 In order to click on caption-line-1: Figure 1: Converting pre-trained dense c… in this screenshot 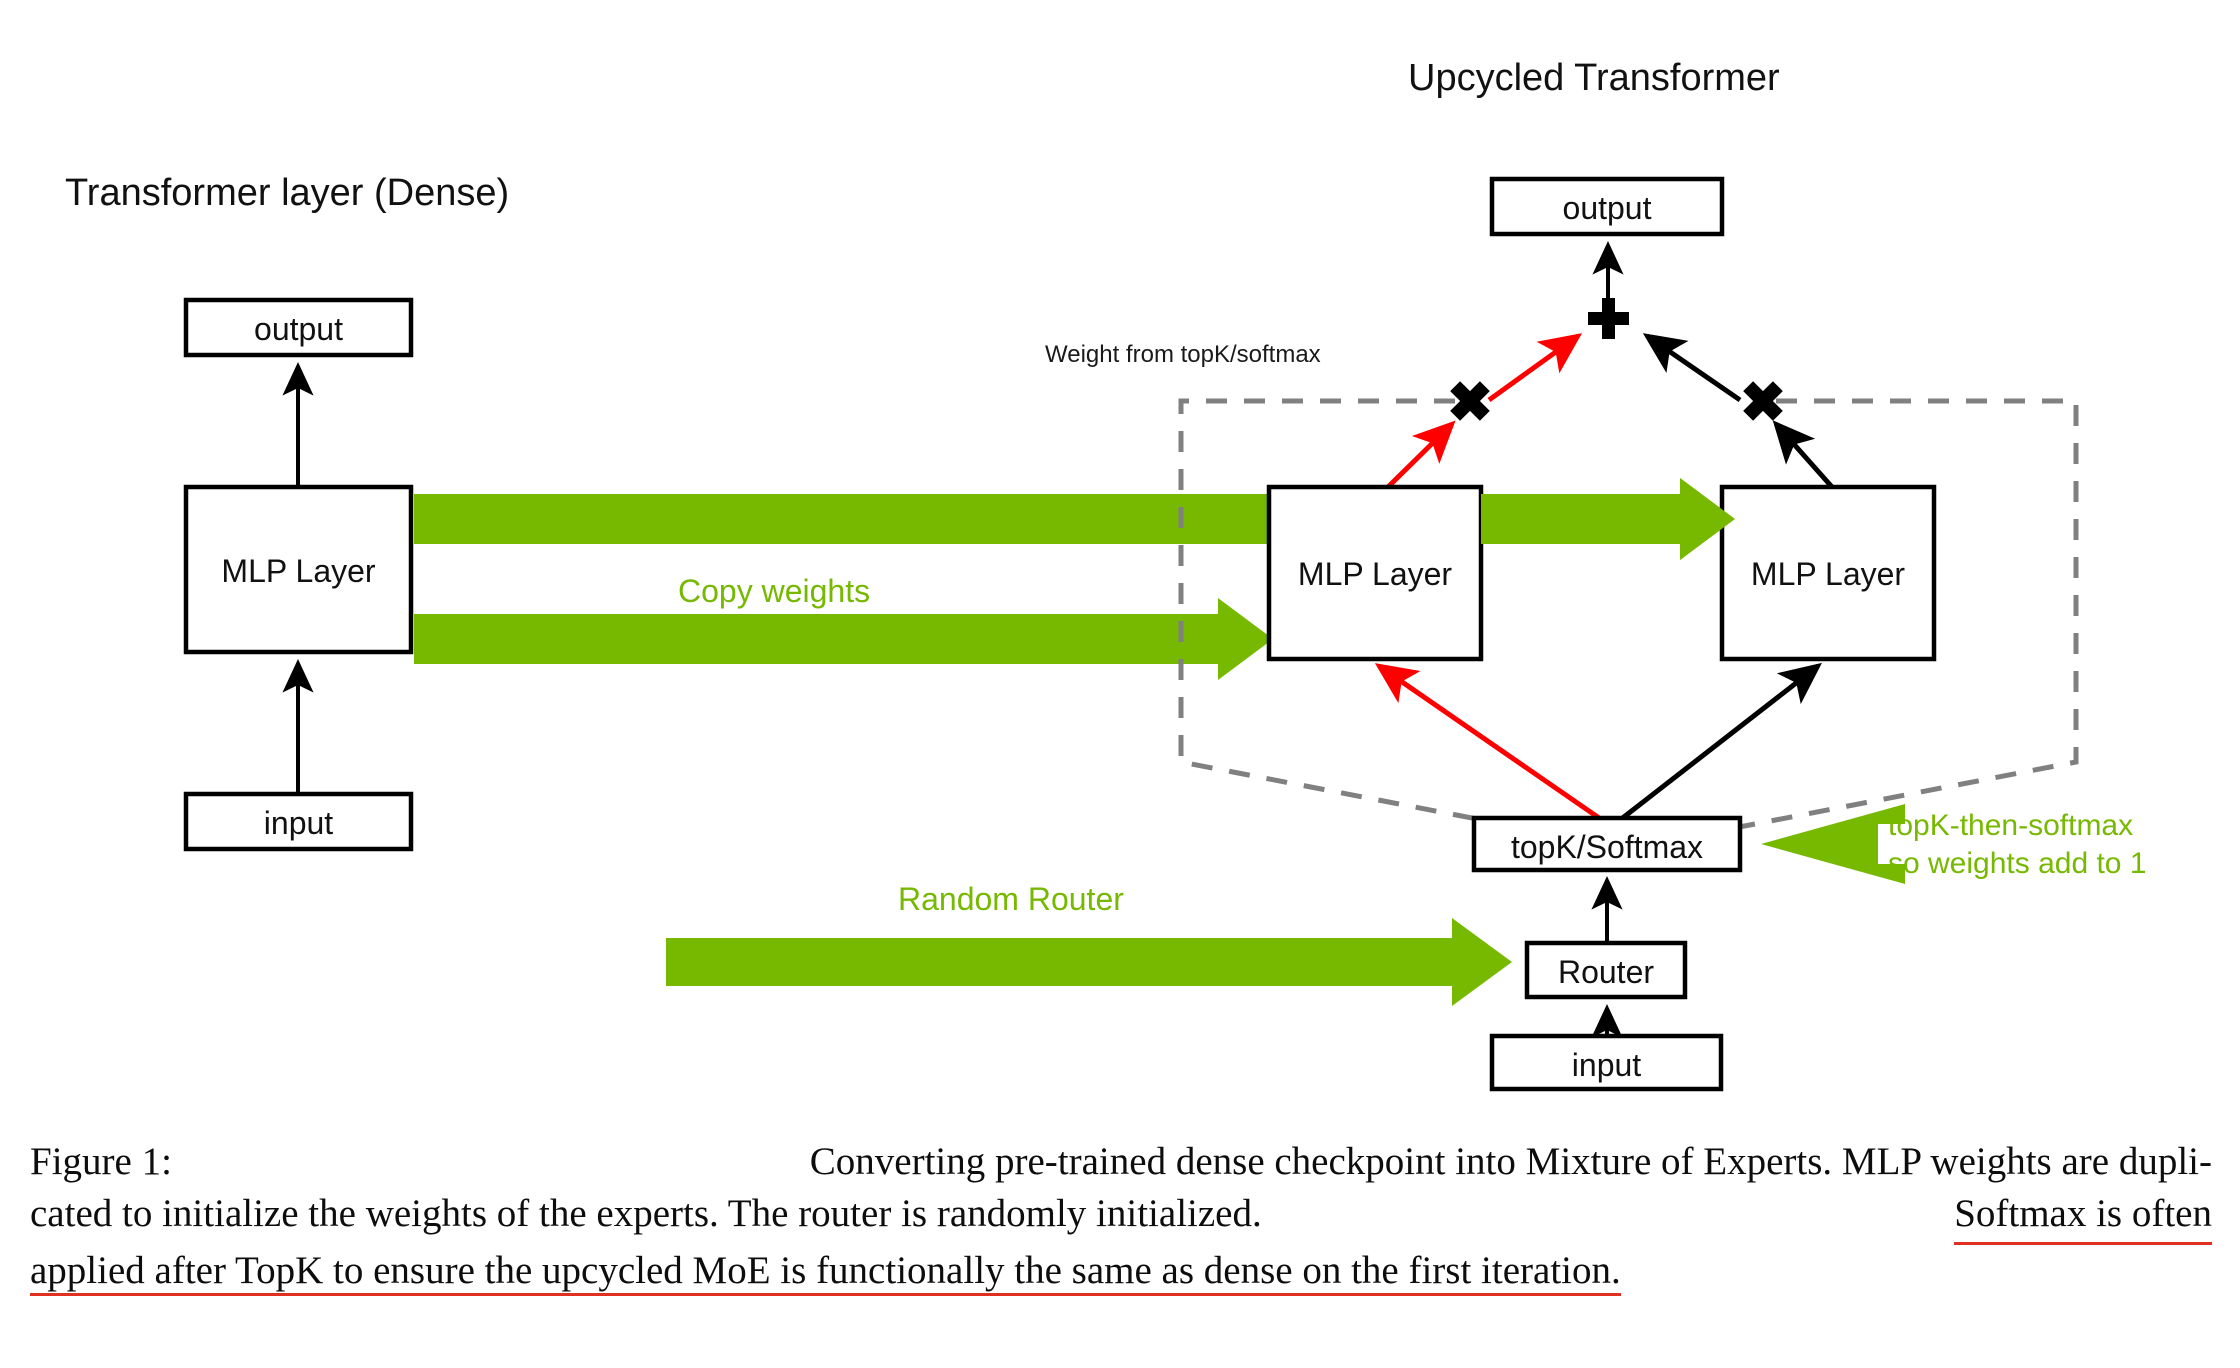, I will do `click(1121, 1162)`.